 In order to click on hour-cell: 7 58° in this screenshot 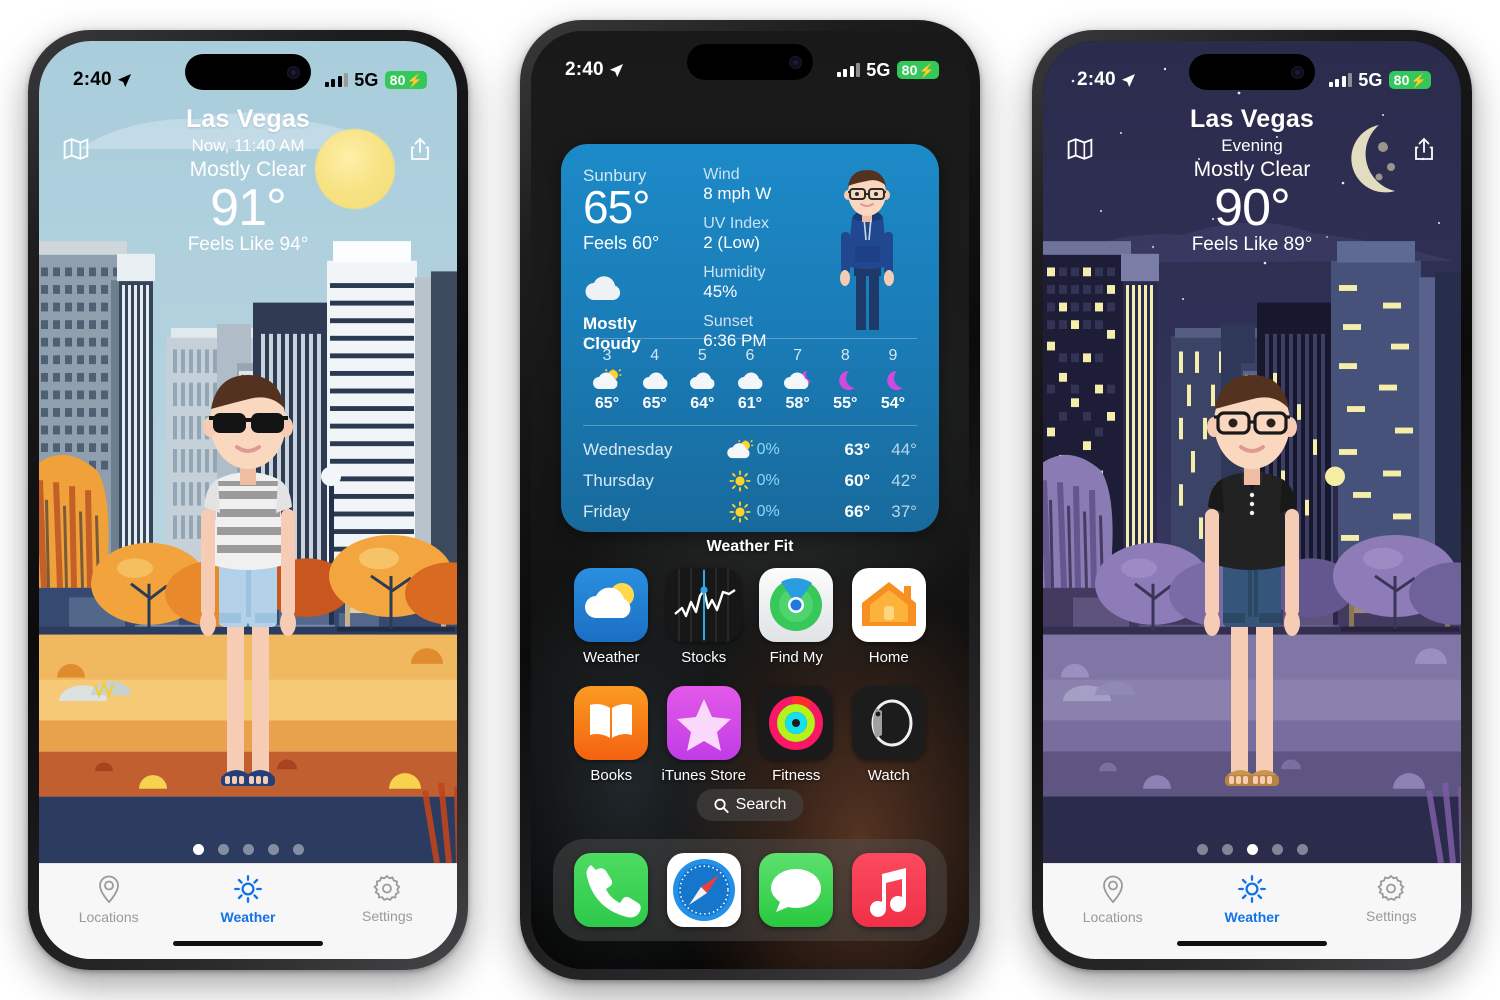, I will do `click(798, 380)`.